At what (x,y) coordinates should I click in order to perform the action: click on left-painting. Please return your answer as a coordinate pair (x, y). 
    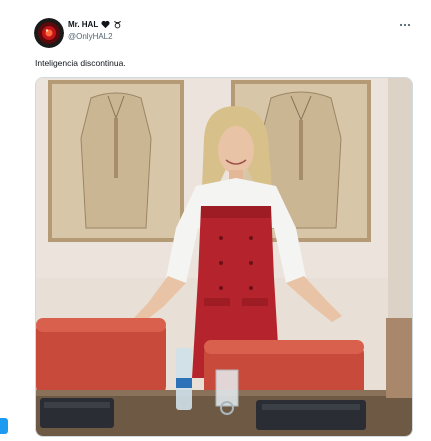
    Looking at the image, I should click on (116, 161).